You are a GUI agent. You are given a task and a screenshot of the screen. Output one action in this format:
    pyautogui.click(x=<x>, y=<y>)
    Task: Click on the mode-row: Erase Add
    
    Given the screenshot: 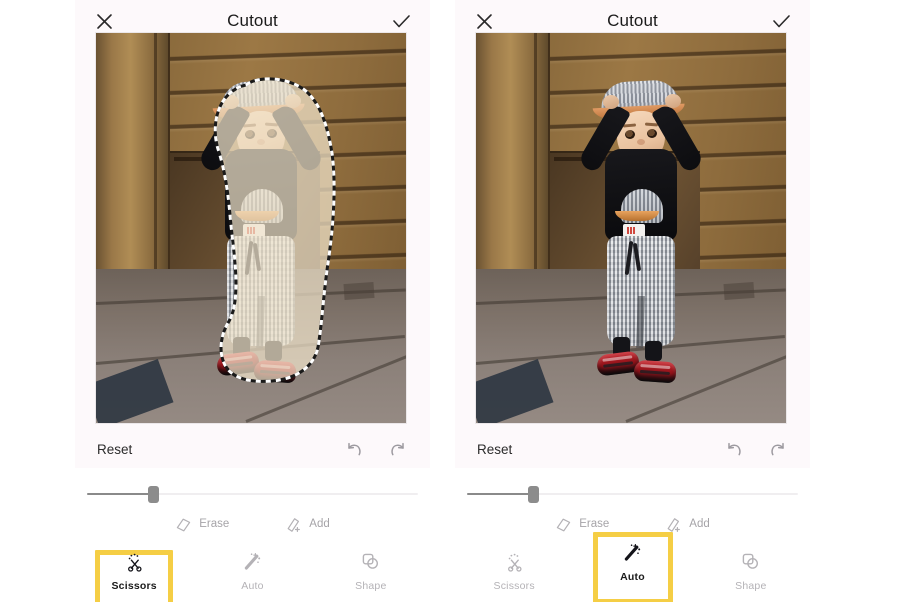 What is the action you would take?
    pyautogui.click(x=252, y=524)
    